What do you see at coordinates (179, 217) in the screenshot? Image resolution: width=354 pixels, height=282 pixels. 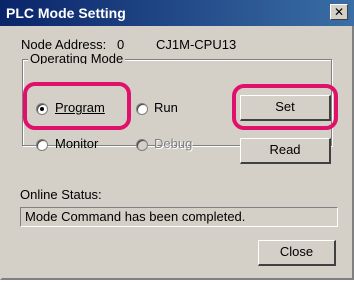 I see `online-status-message: Mode Command has been completed.` at bounding box center [179, 217].